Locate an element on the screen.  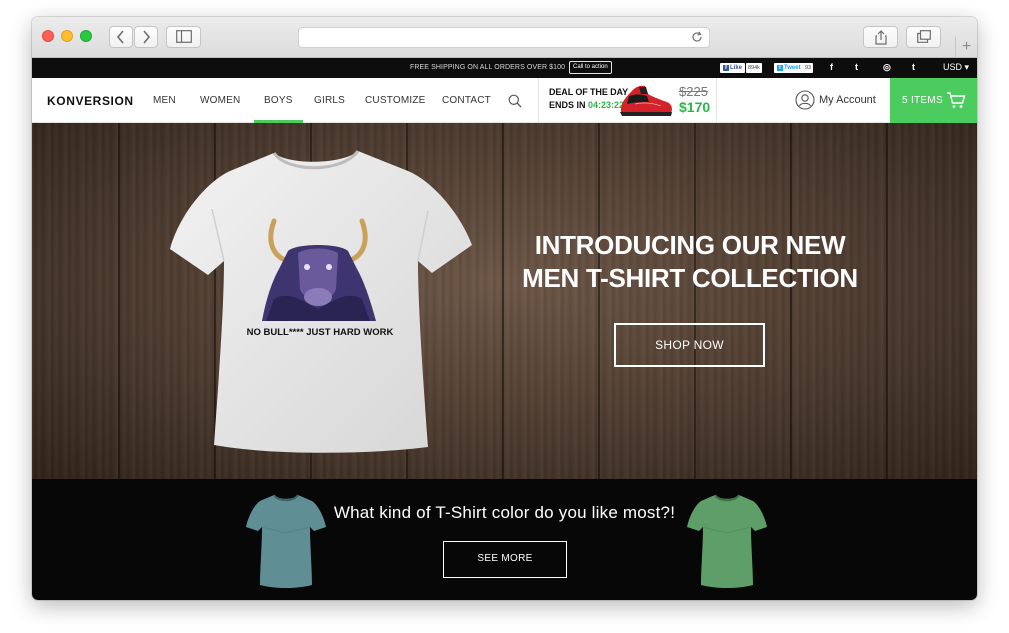
facebook-icon: f is located at coordinates (831, 67).